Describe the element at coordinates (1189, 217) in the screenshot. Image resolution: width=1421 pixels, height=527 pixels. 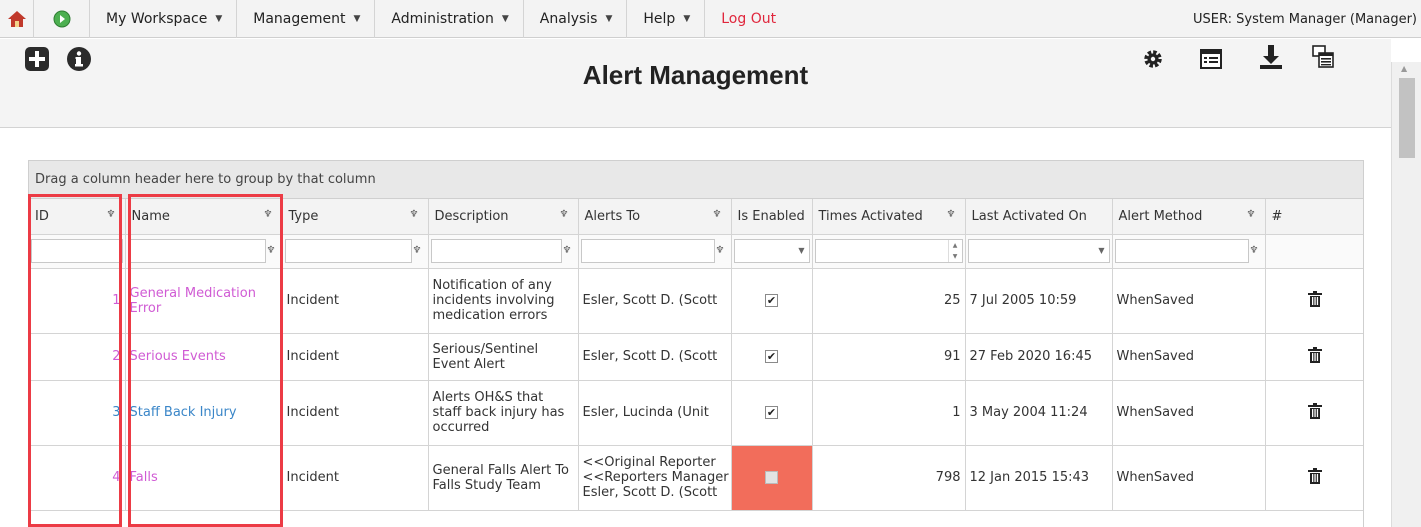
I see `column-header-alert-method: Alert Method ♆` at that location.